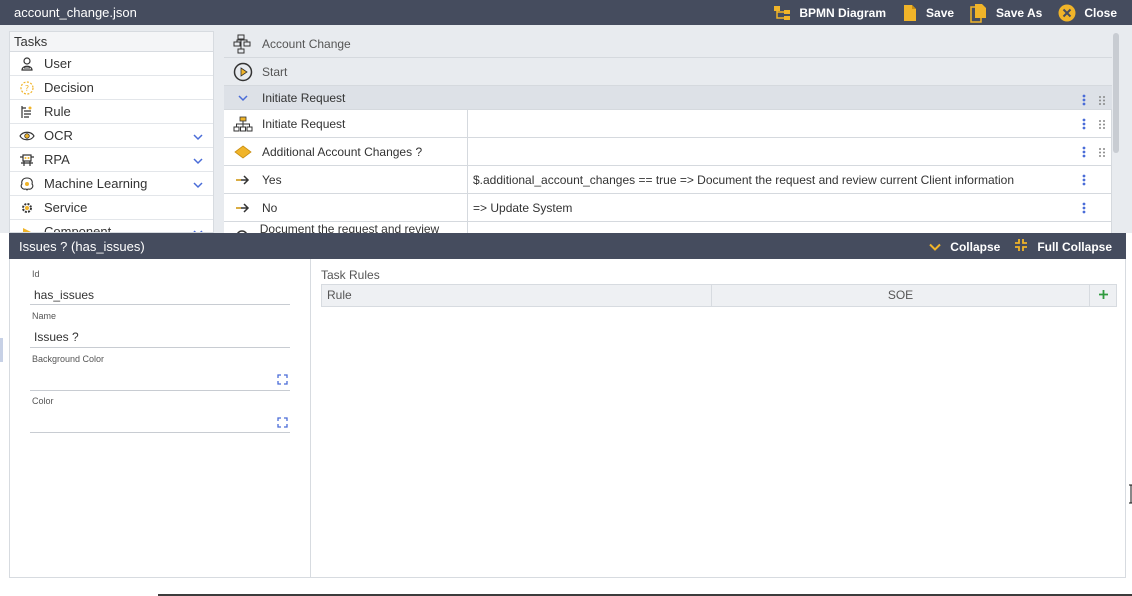 This screenshot has width=1132, height=596. I want to click on id-label: Id, so click(36, 274).